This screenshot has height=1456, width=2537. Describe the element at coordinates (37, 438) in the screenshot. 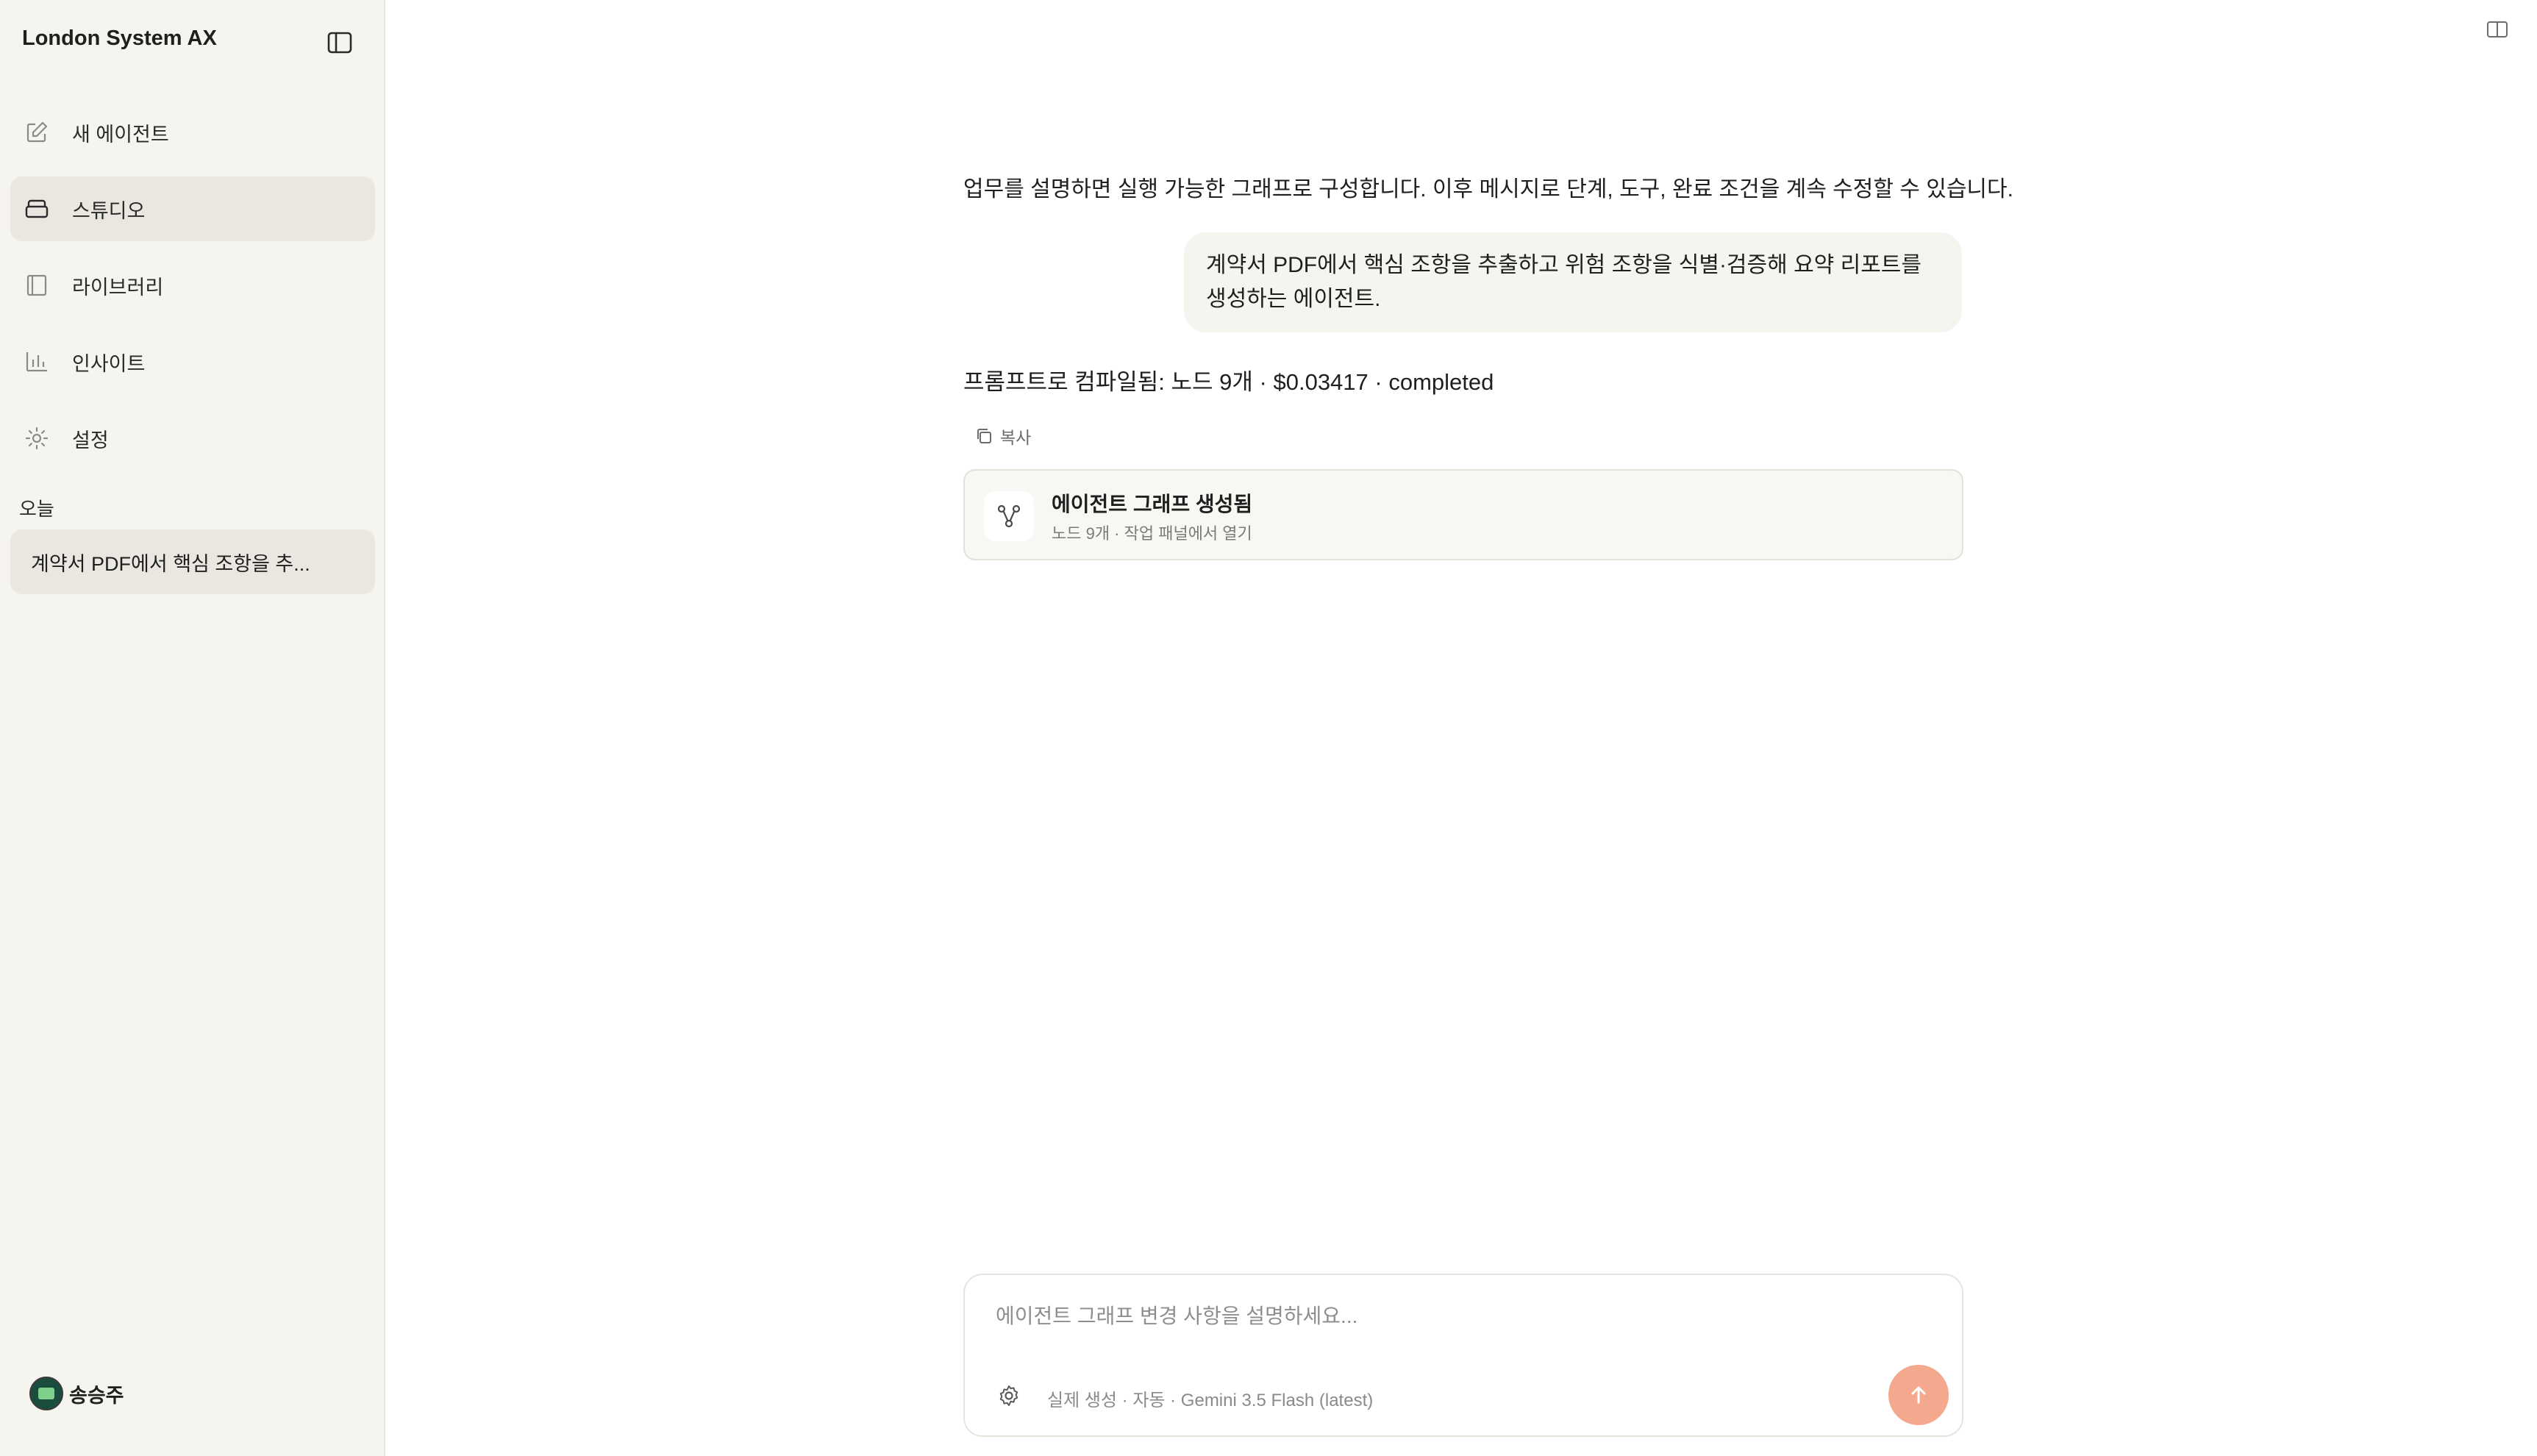

I see `settings-icon` at that location.